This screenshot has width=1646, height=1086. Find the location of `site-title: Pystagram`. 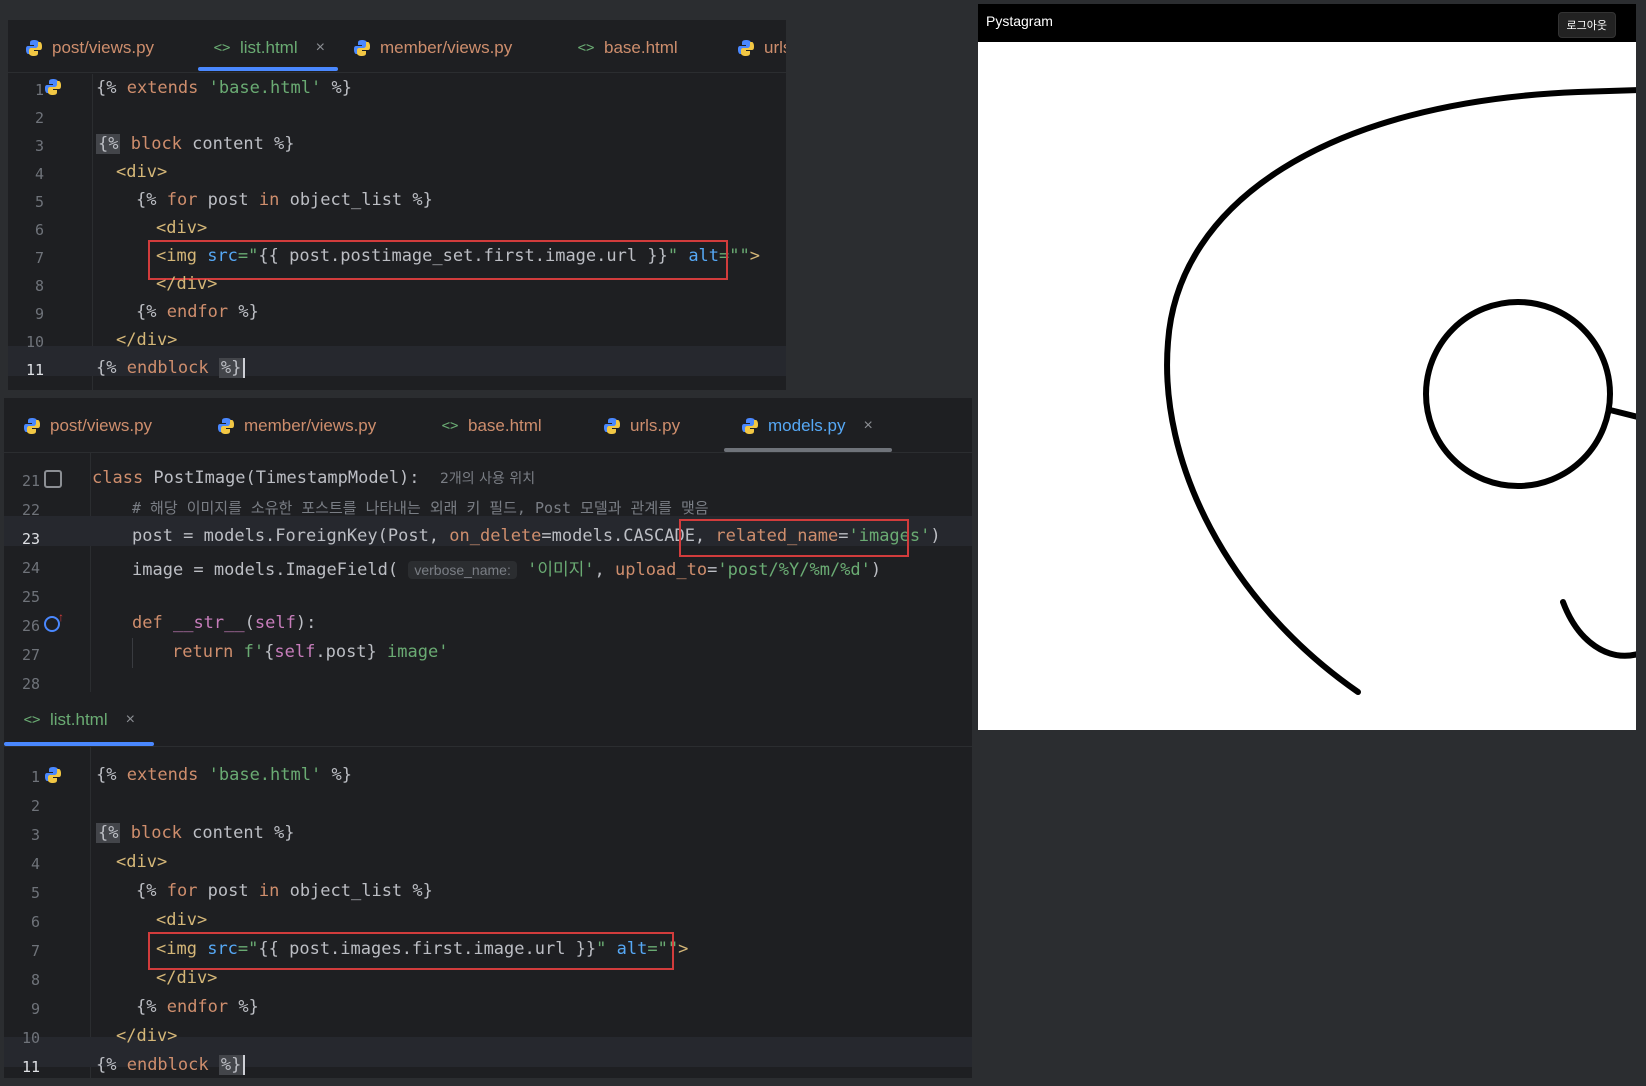

site-title: Pystagram is located at coordinates (1019, 21).